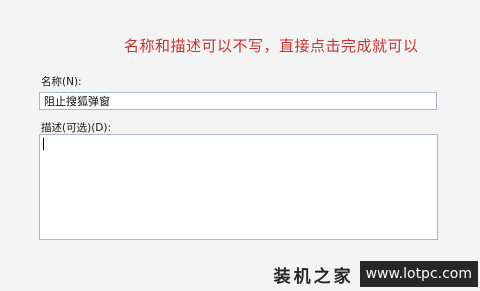  What do you see at coordinates (43, 144) in the screenshot?
I see `text-caret` at bounding box center [43, 144].